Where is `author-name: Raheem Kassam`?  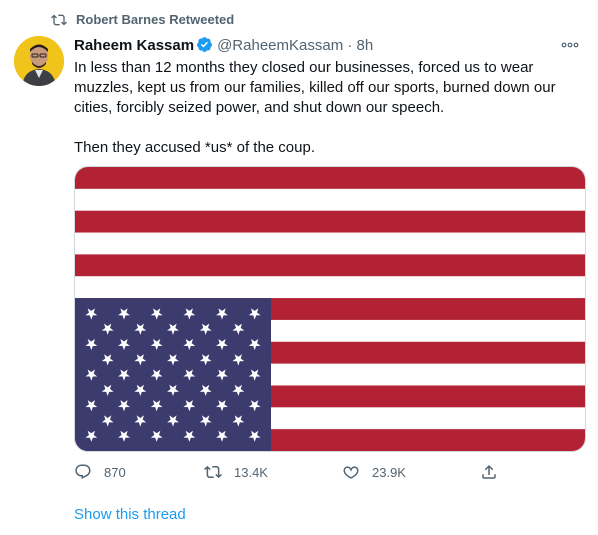 author-name: Raheem Kassam is located at coordinates (134, 45).